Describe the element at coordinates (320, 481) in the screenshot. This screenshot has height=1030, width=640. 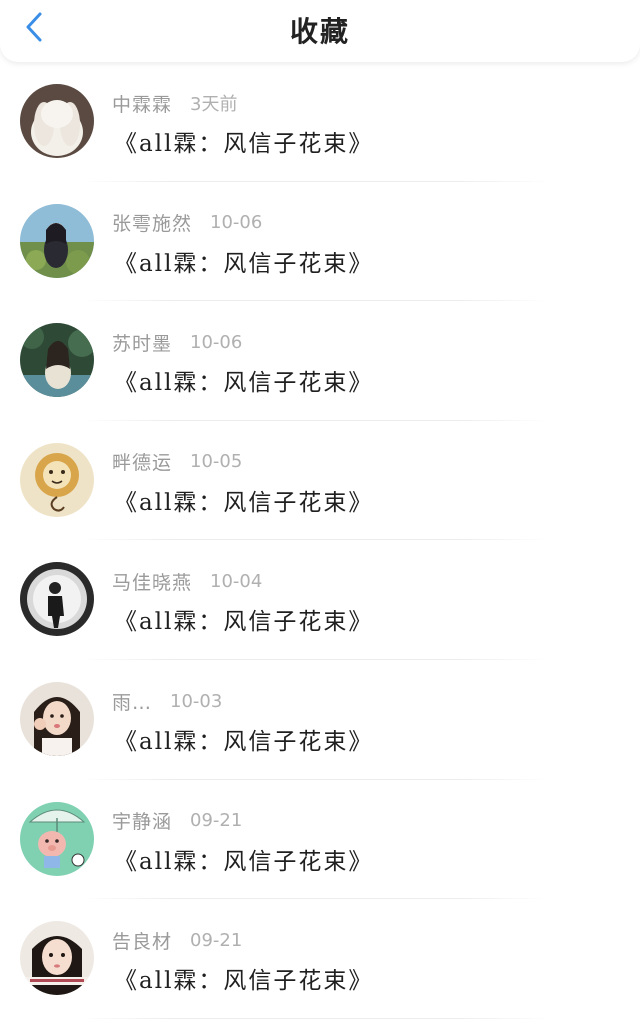
I see `list-item: 畔德运 10-05 《all霖：风信子花束》` at that location.